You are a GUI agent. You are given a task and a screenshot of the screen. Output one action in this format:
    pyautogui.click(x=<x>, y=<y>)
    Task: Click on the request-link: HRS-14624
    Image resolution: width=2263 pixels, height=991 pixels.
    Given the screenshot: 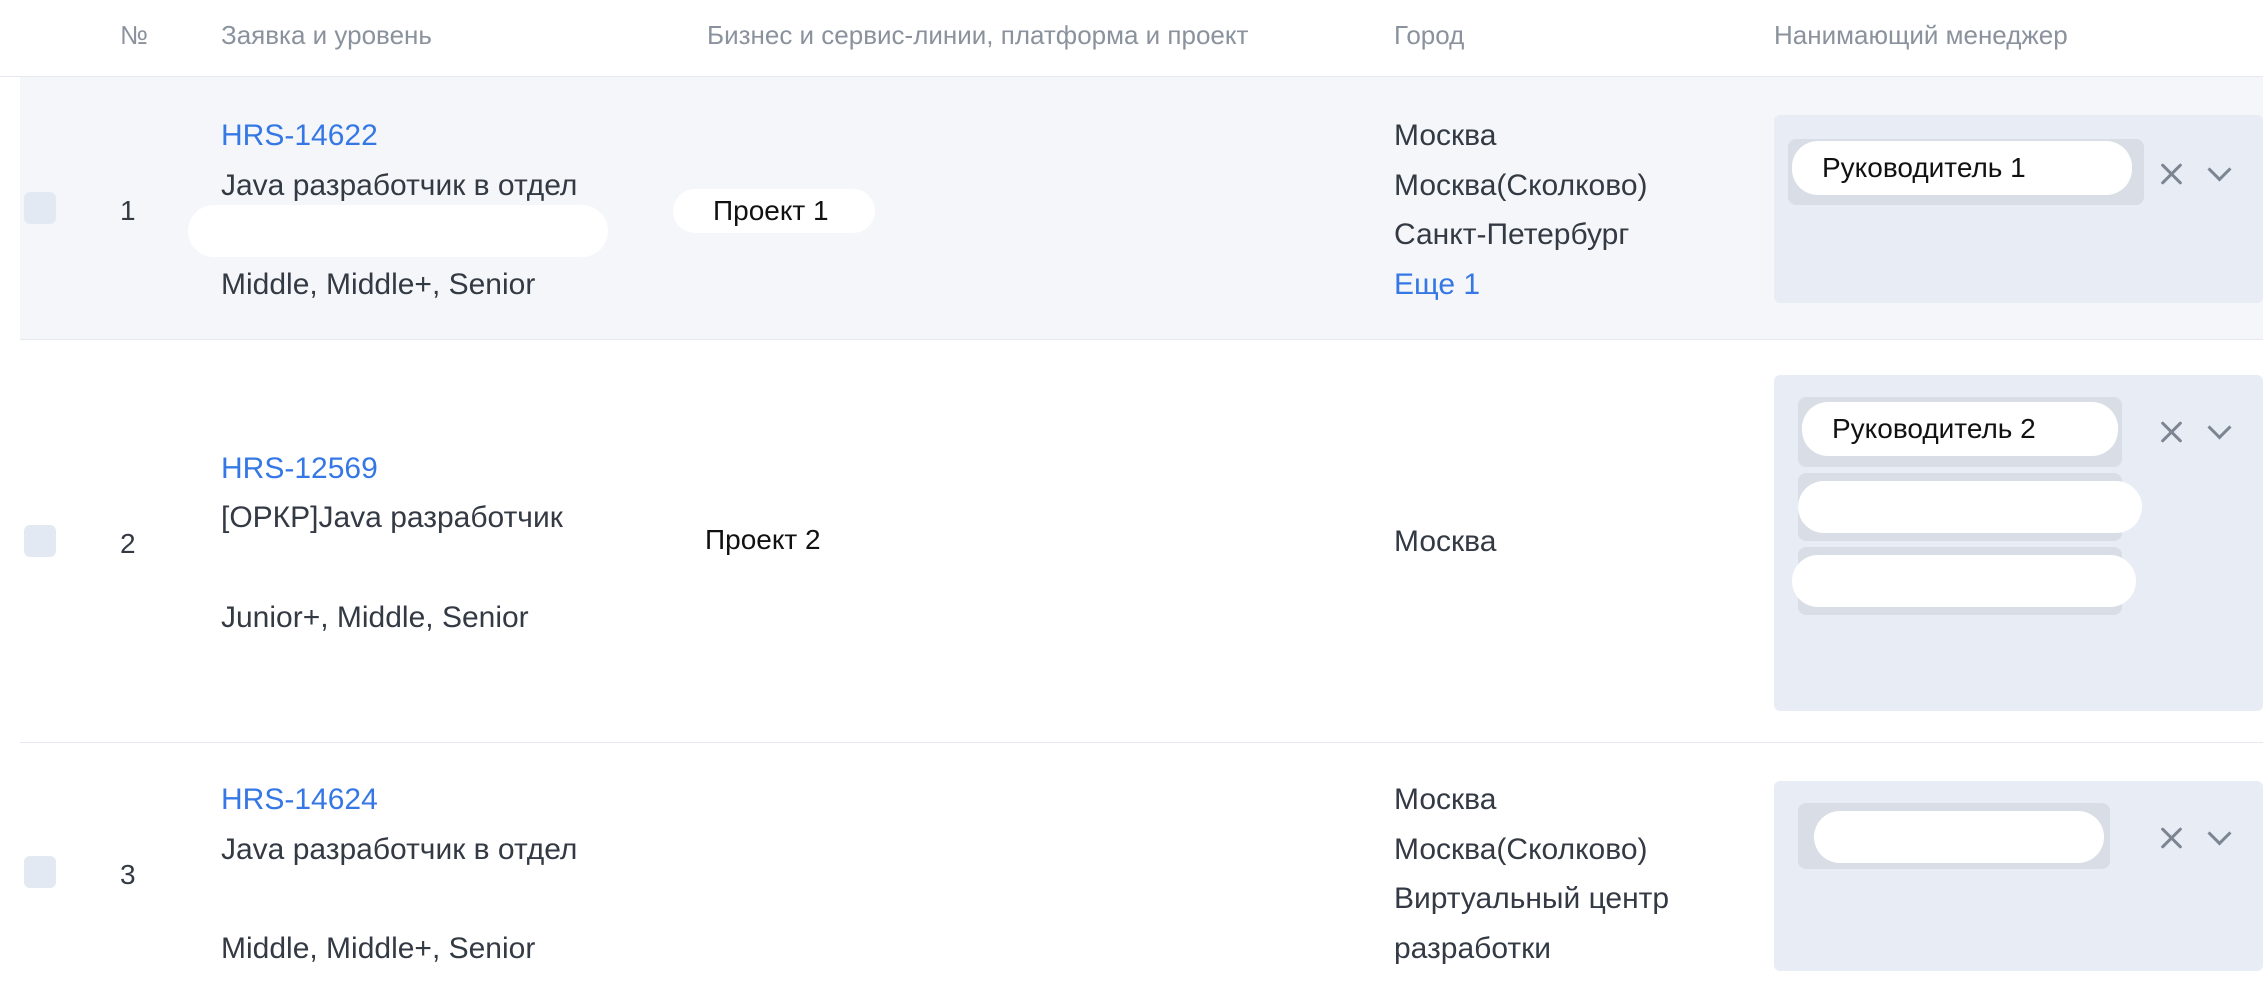 What is the action you would take?
    pyautogui.click(x=299, y=800)
    